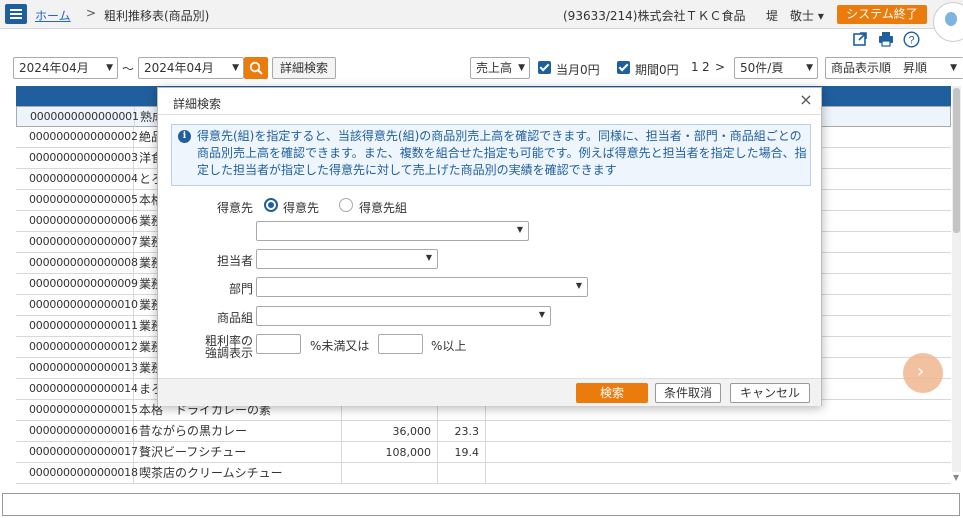  What do you see at coordinates (77, 200) in the screenshot?
I see `product-code-cell: 0000000000000005` at bounding box center [77, 200].